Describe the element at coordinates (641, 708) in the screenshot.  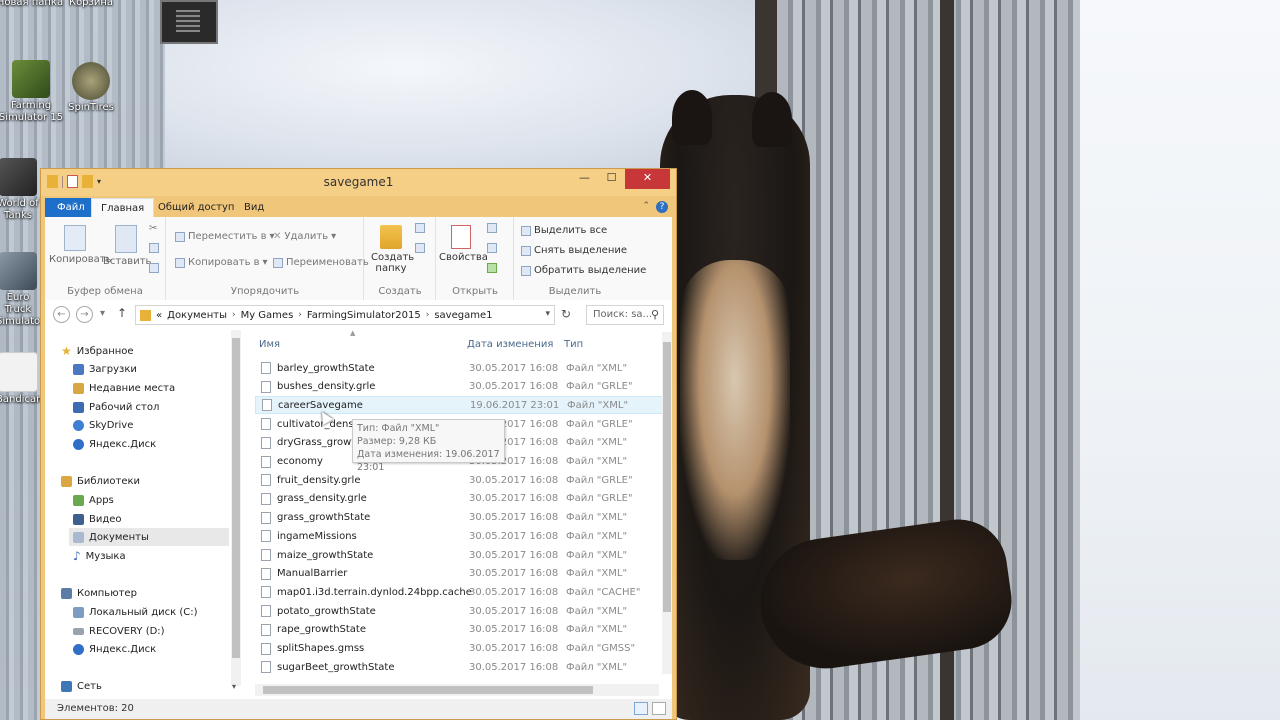
I see `details-view-button` at that location.